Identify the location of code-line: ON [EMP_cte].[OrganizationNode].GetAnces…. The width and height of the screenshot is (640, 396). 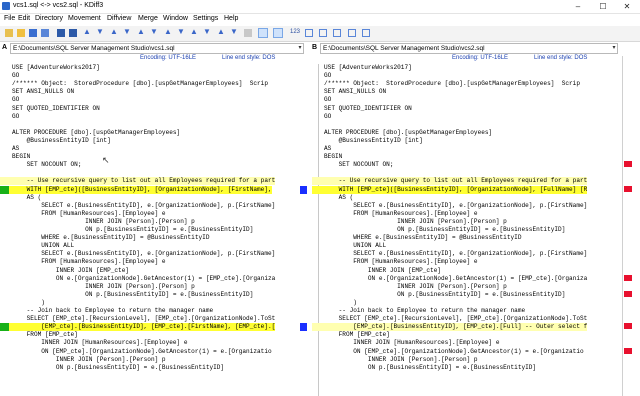
(135, 352).